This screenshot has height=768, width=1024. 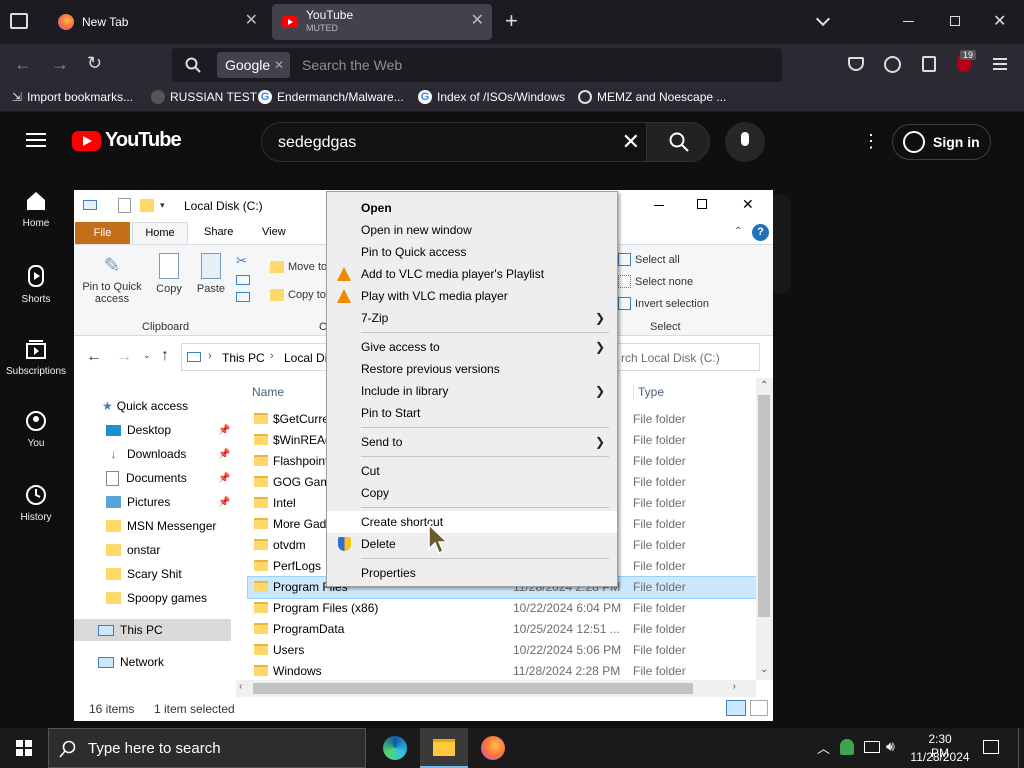 I want to click on menu-item-properties: Properties, so click(x=472, y=573).